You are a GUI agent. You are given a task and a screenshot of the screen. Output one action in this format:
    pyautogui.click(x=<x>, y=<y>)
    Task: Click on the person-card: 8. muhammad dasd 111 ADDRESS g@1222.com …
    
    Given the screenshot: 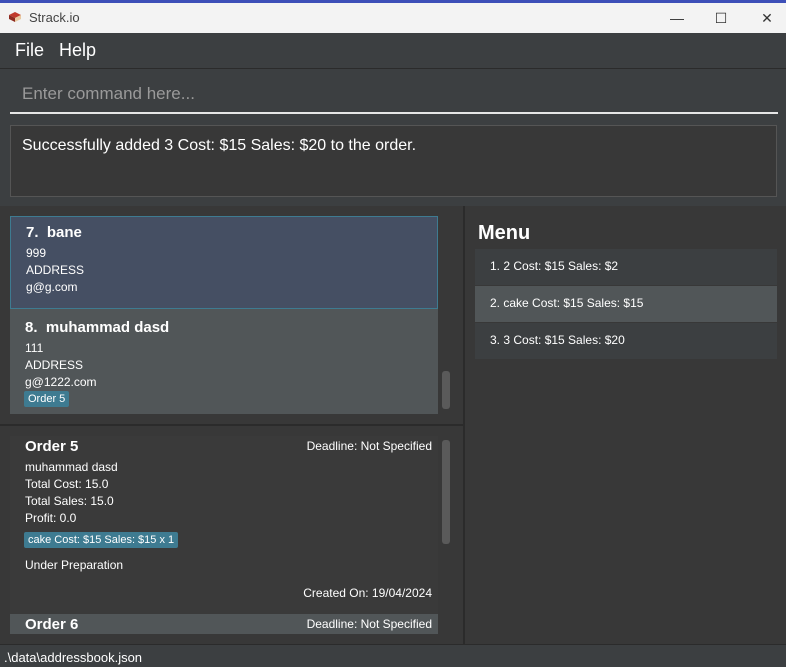 What is the action you would take?
    pyautogui.click(x=224, y=361)
    